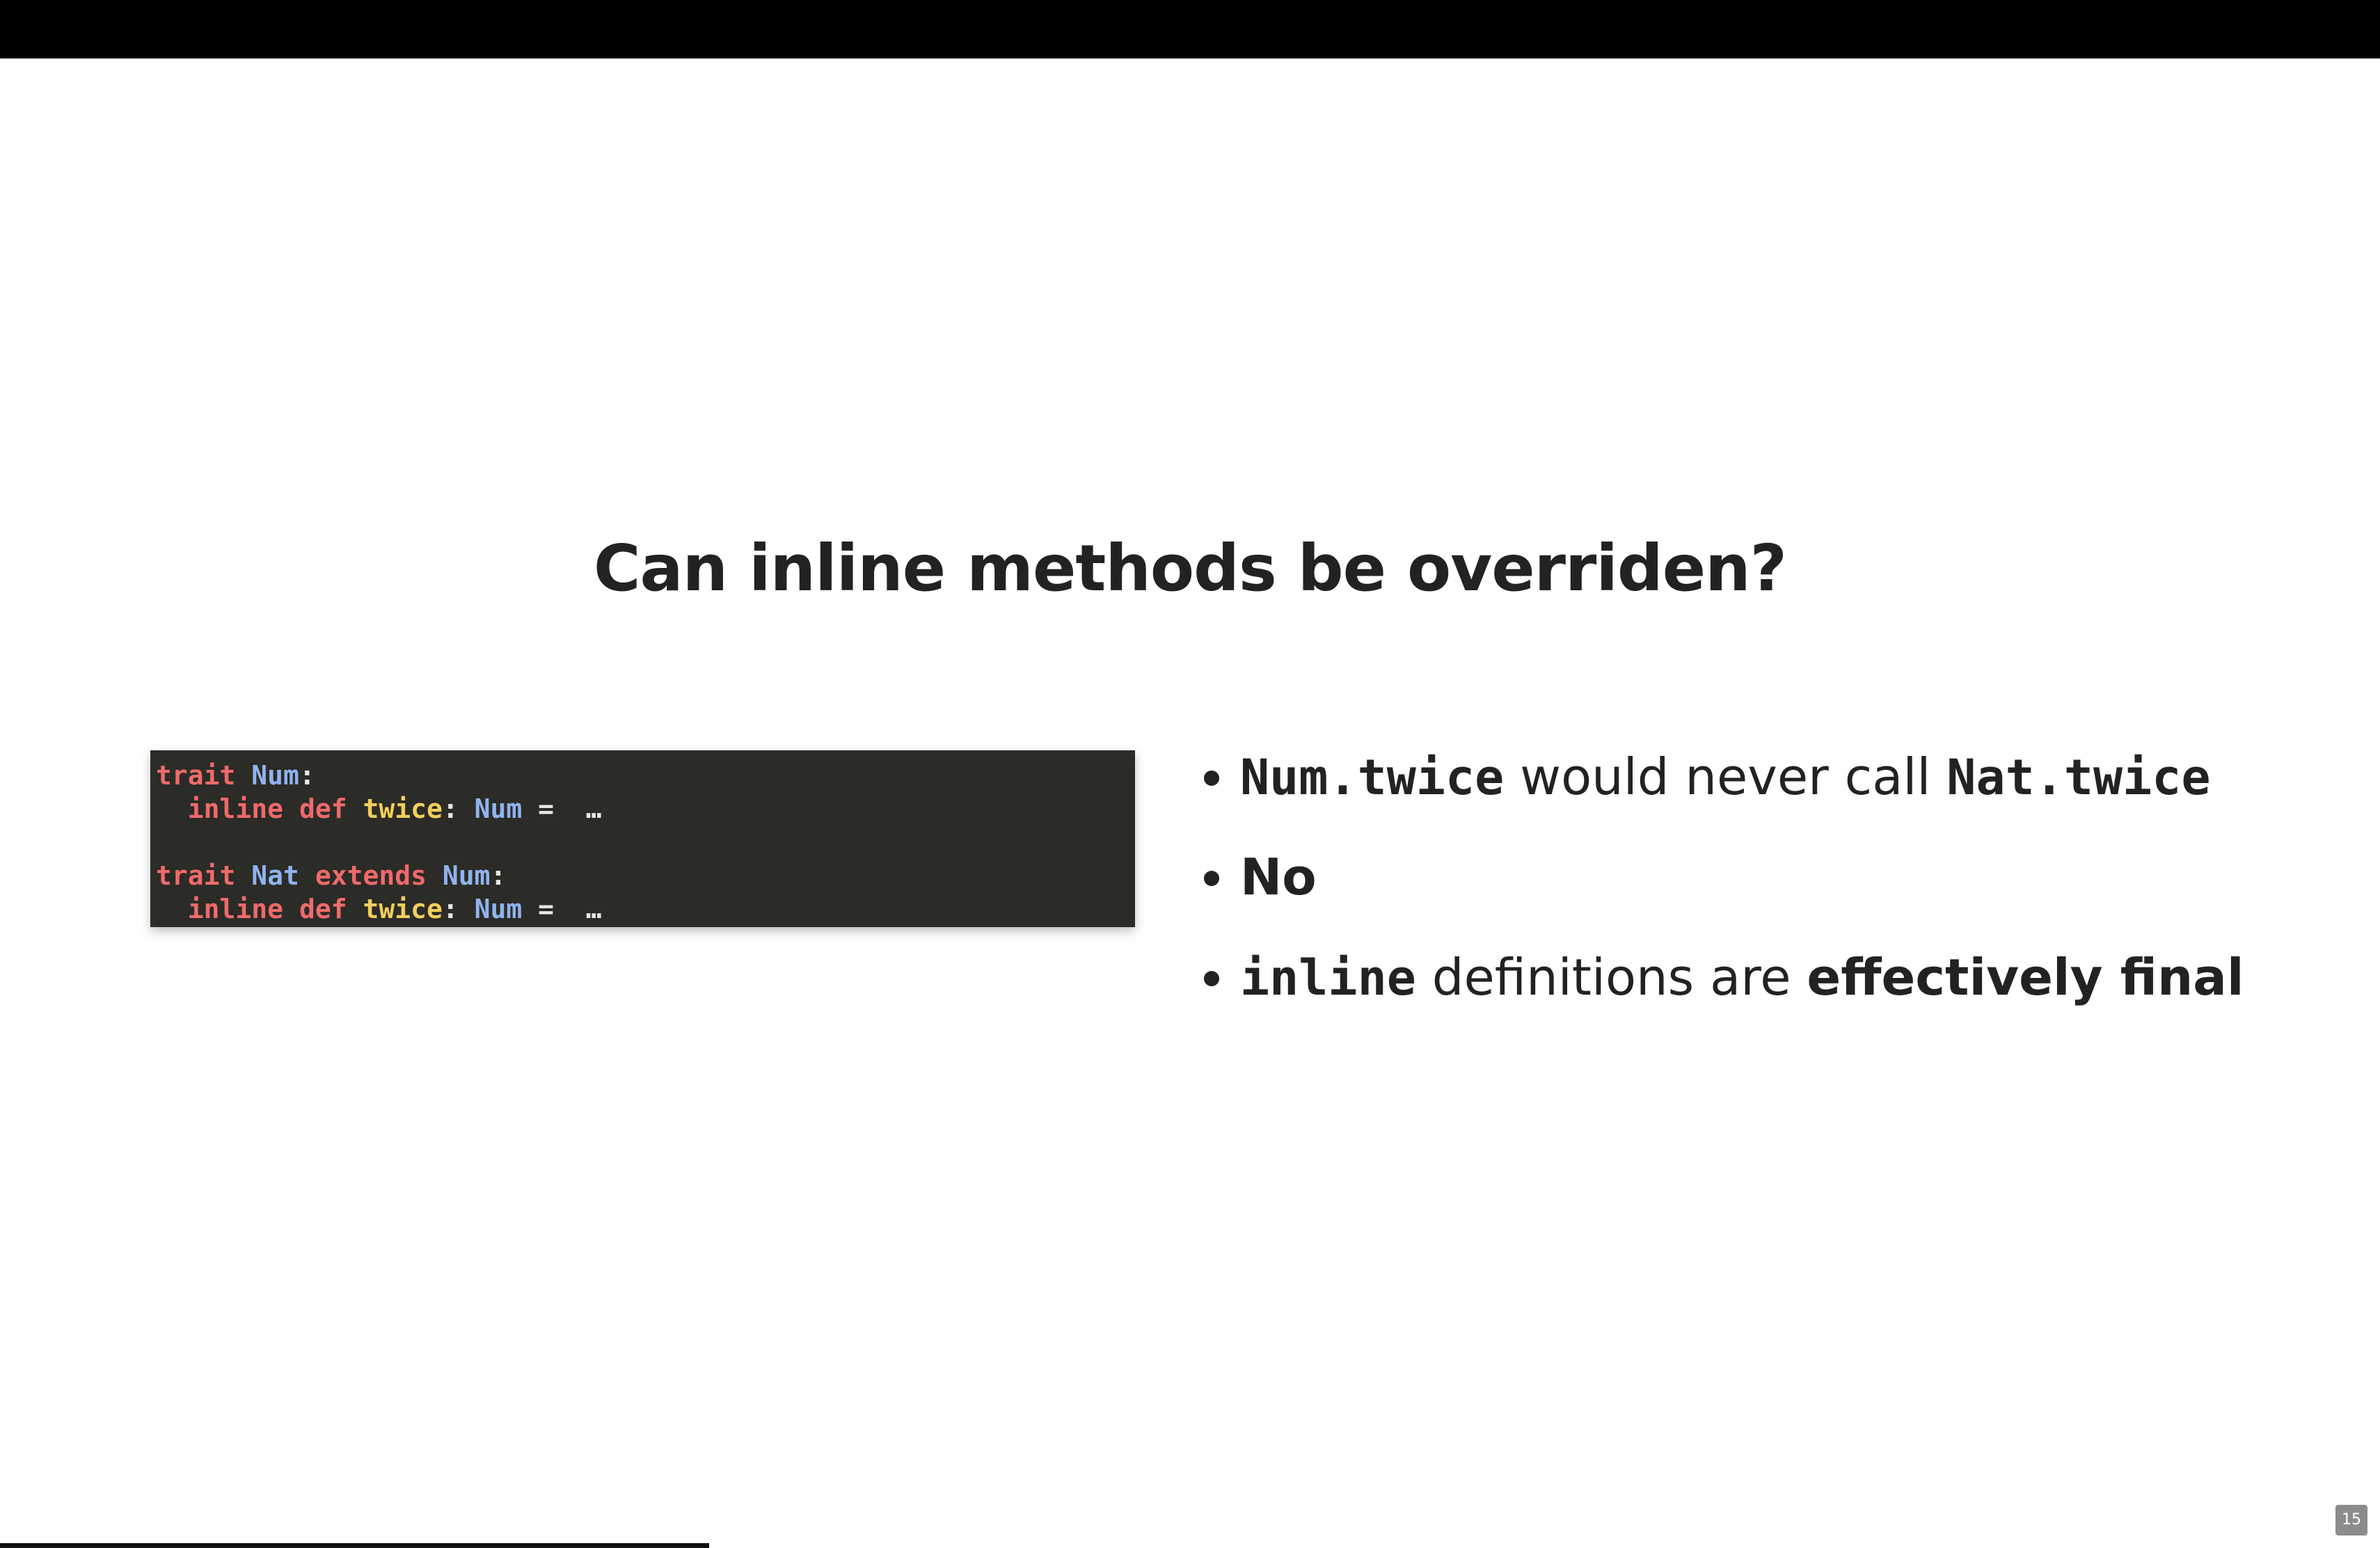 The image size is (2380, 1548). I want to click on inline-code: Num.twice, so click(1372, 777).